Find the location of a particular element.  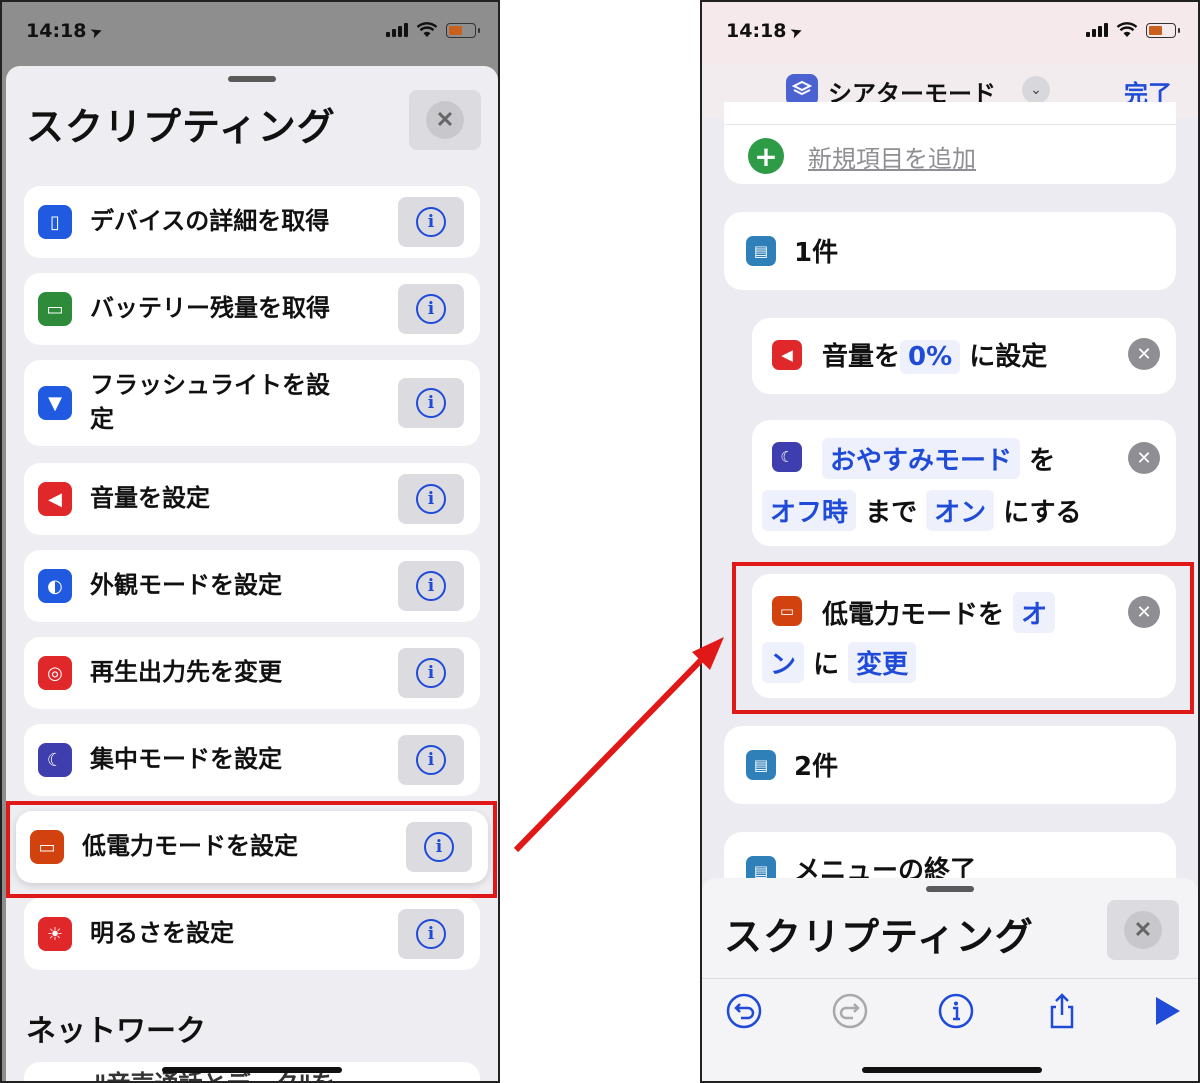

undo-button is located at coordinates (744, 1011).